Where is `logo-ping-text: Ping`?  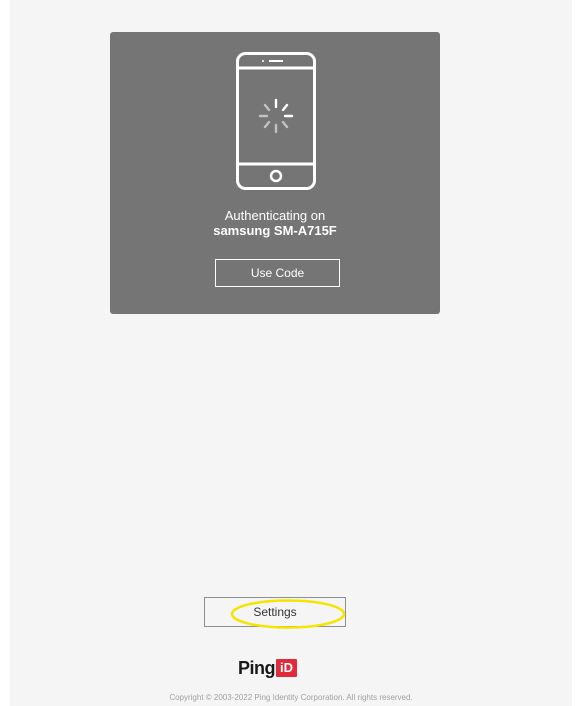 logo-ping-text: Ping is located at coordinates (257, 667).